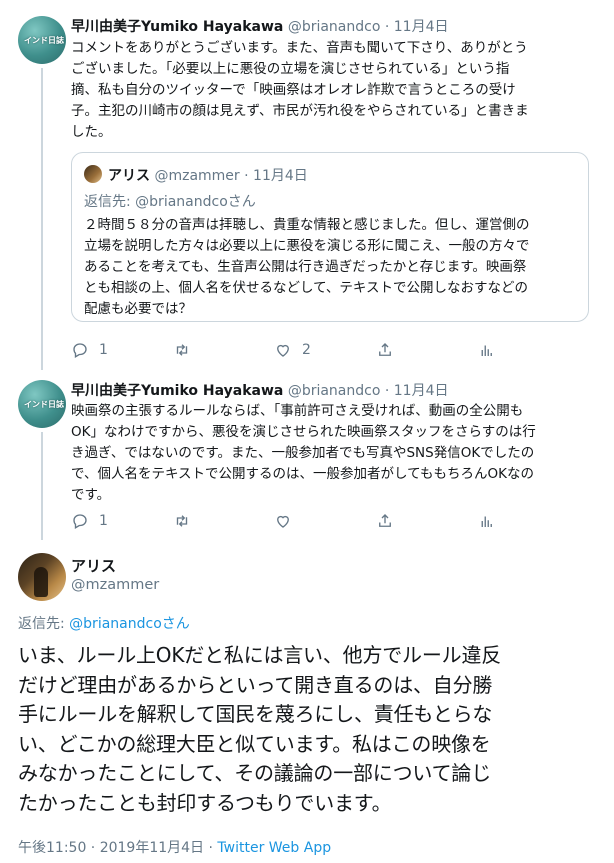  Describe the element at coordinates (305, 267) in the screenshot. I see `text-line: あることを考えても、生音声公開は行き過ぎだったかと存じます。映画祭` at that location.